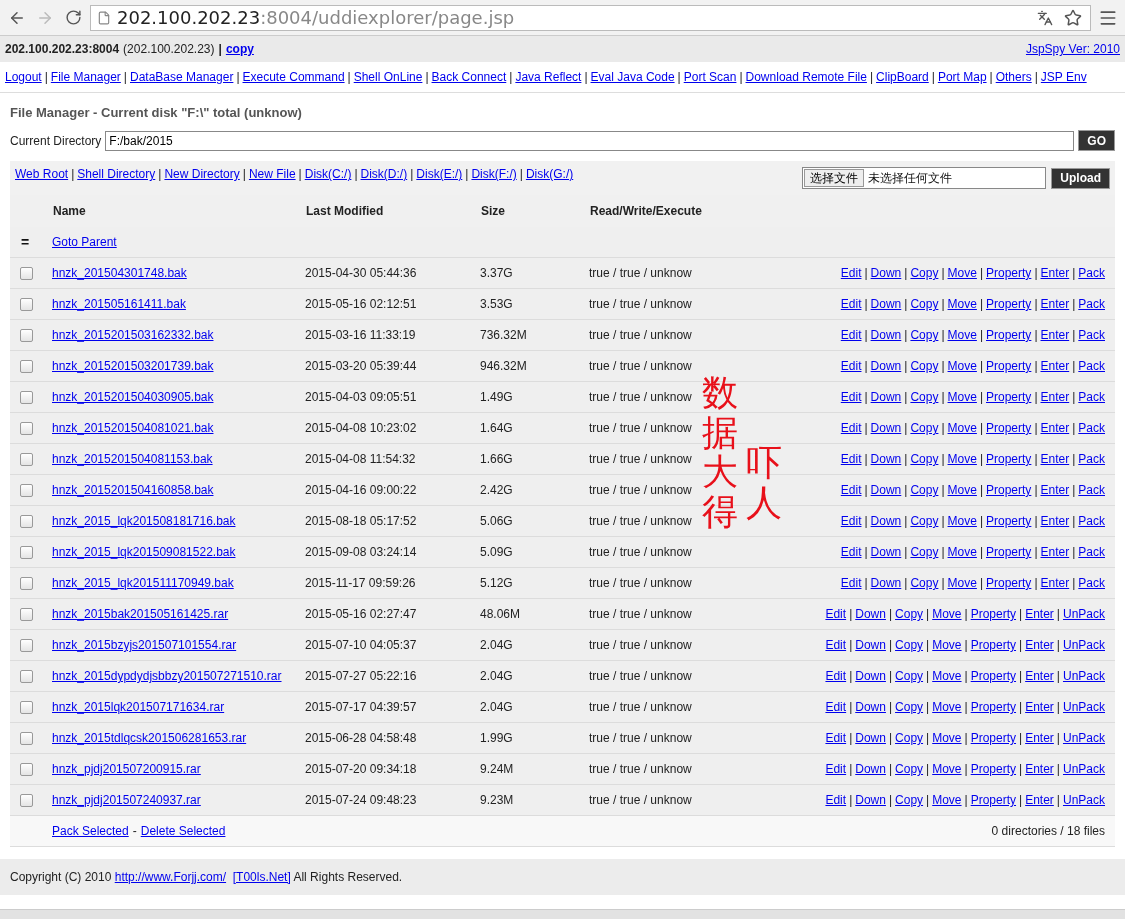 The image size is (1125, 919). I want to click on file-link: hnzk_2015_lqk201509081522.bak, so click(144, 552).